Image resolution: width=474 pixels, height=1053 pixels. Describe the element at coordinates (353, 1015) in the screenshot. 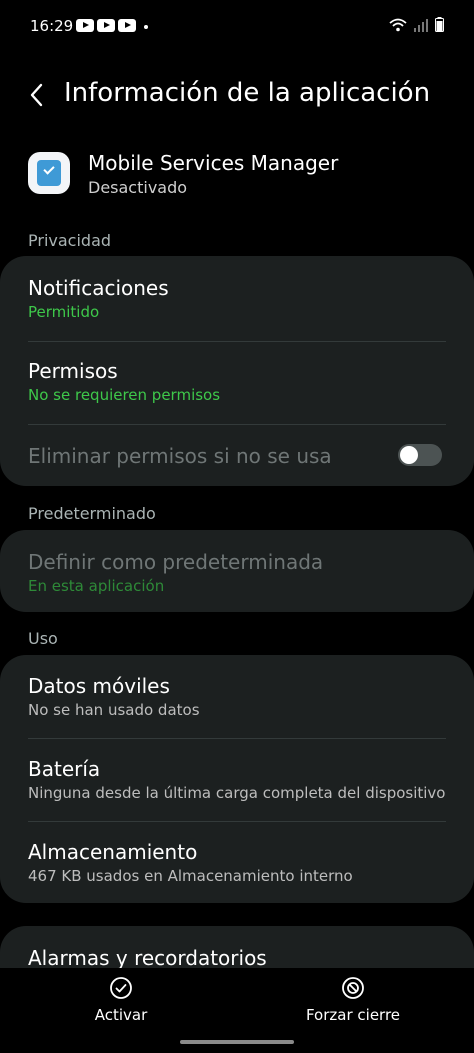

I see `force-stop-label: Forzar cierre` at that location.